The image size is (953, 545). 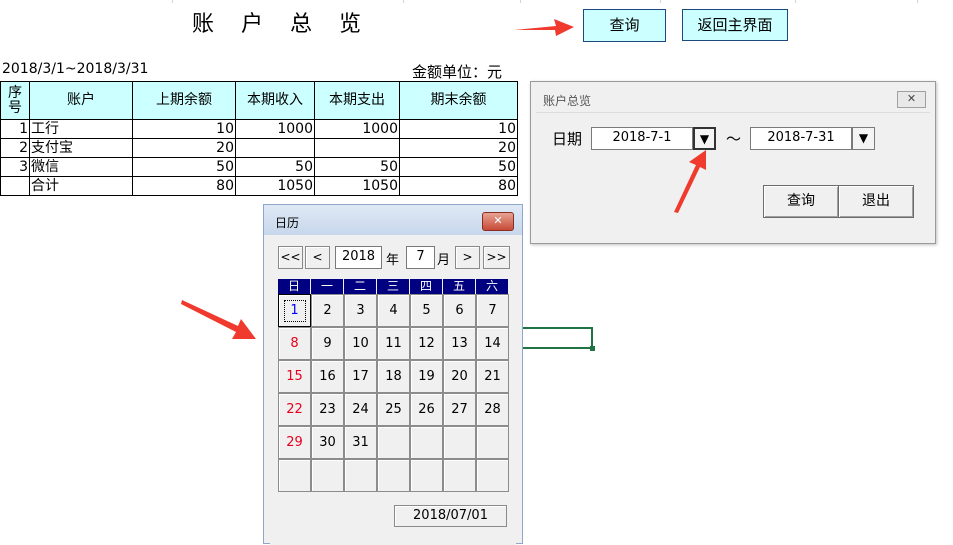 I want to click on selected-date-display: 2018/07/01, so click(x=450, y=516).